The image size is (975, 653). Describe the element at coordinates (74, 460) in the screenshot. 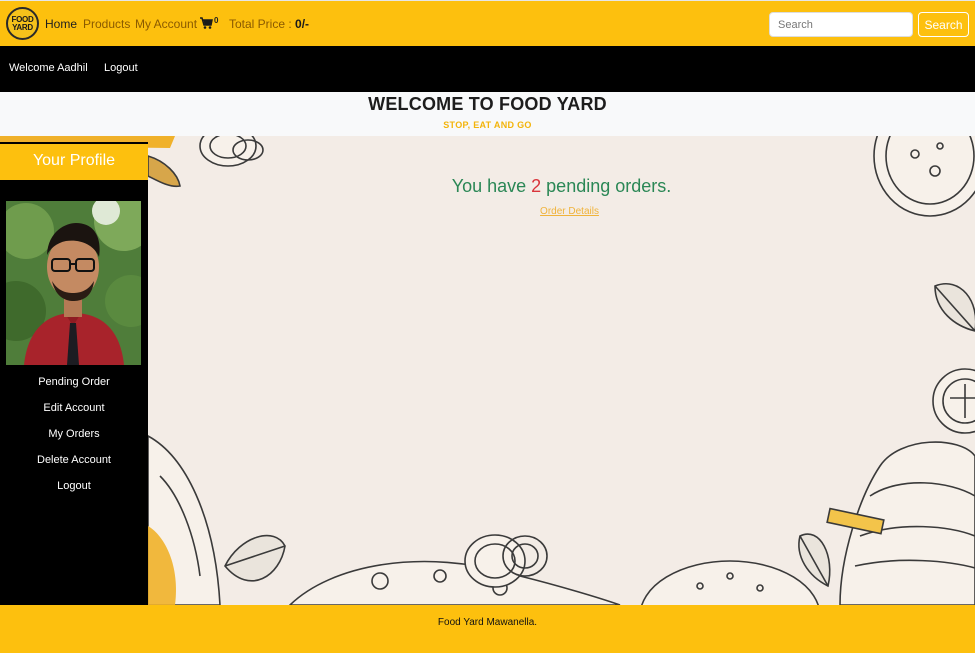

I see `sidebar-item-delete-account: Delete Account` at that location.